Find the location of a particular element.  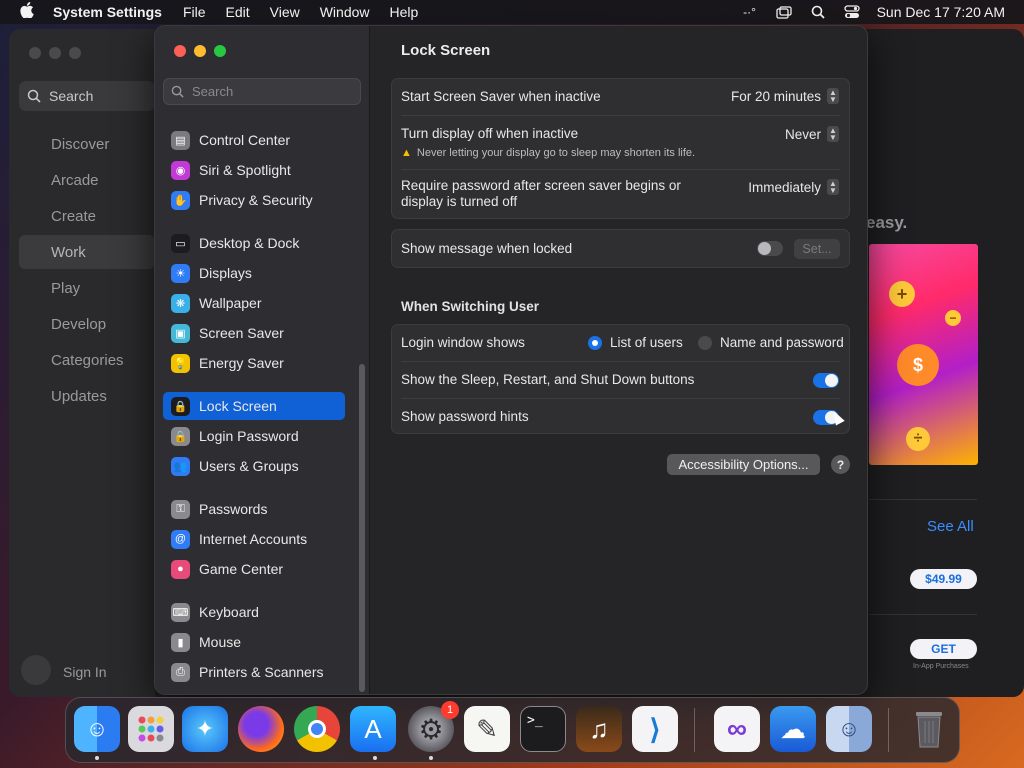

dock-finder-alt: ☺ is located at coordinates (849, 729).